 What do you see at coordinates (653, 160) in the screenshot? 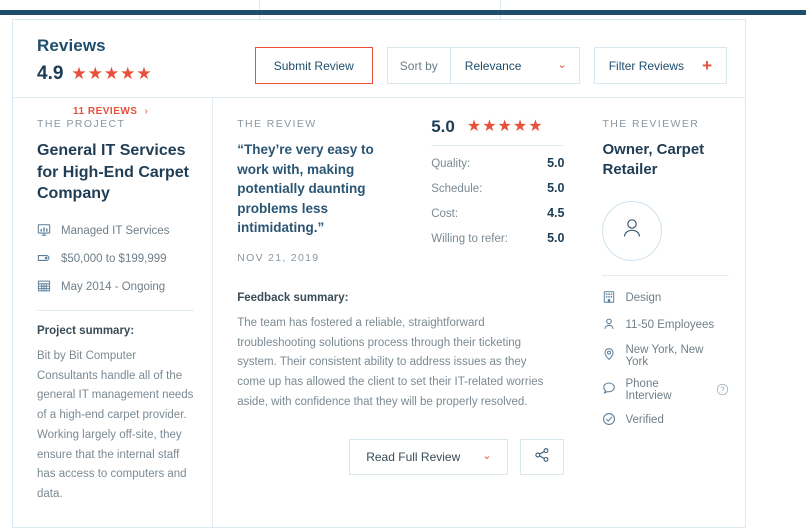
I see `reviewer-title: Owner, Carpet Retailer` at bounding box center [653, 160].